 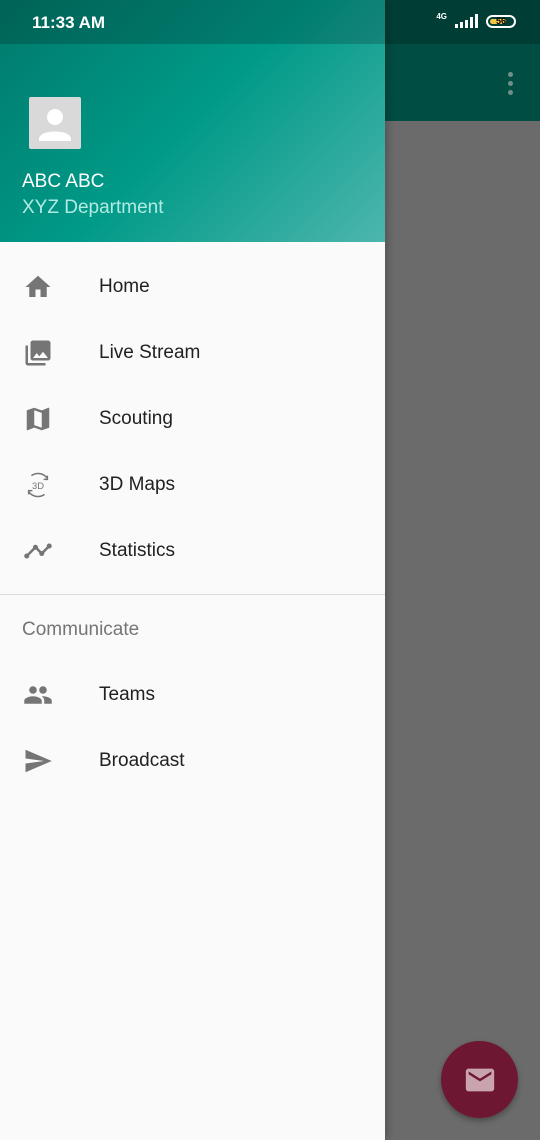 I want to click on user-department: XYZ Department, so click(x=93, y=207).